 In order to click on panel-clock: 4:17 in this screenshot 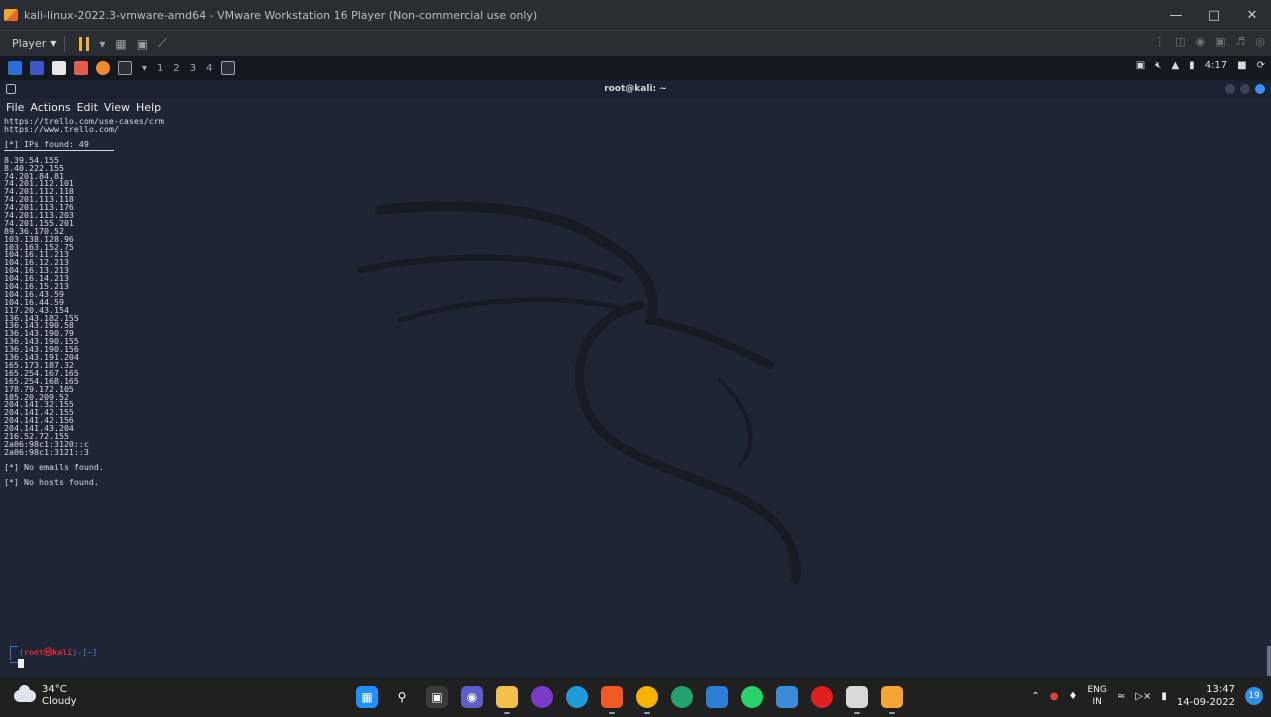, I will do `click(1216, 65)`.